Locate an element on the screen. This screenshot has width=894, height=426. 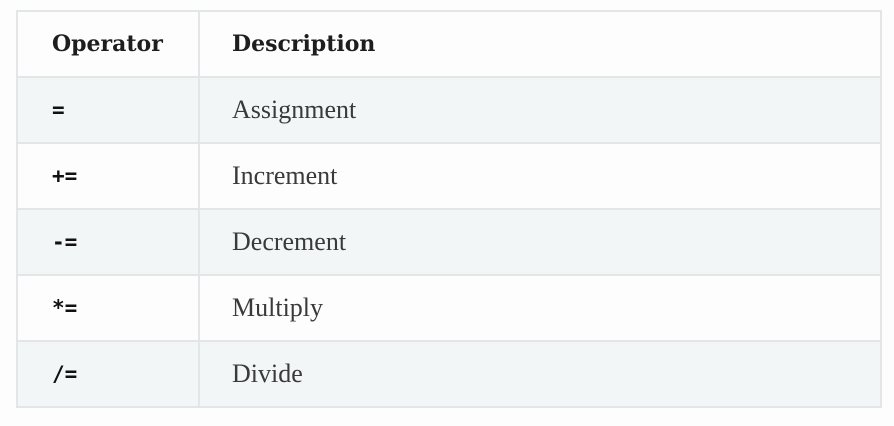
operator-cell: -= is located at coordinates (108, 242).